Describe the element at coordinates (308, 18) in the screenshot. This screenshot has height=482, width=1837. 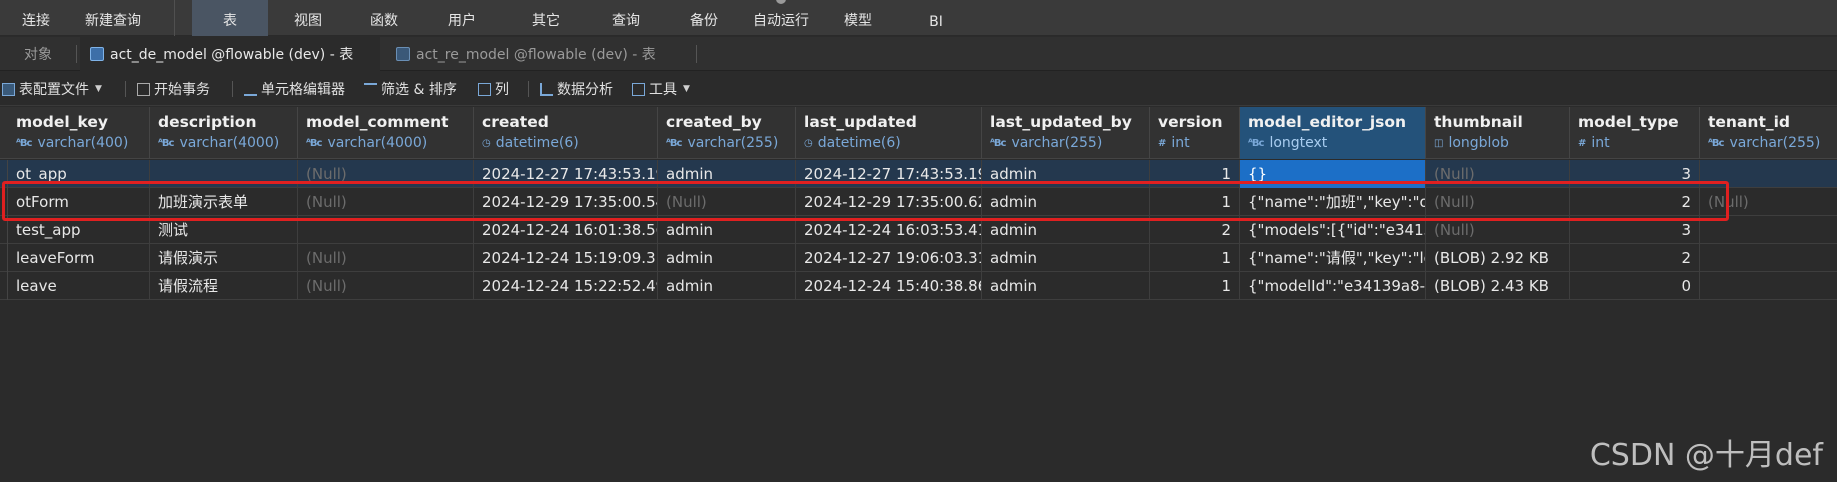
I see `view-button: 视图` at that location.